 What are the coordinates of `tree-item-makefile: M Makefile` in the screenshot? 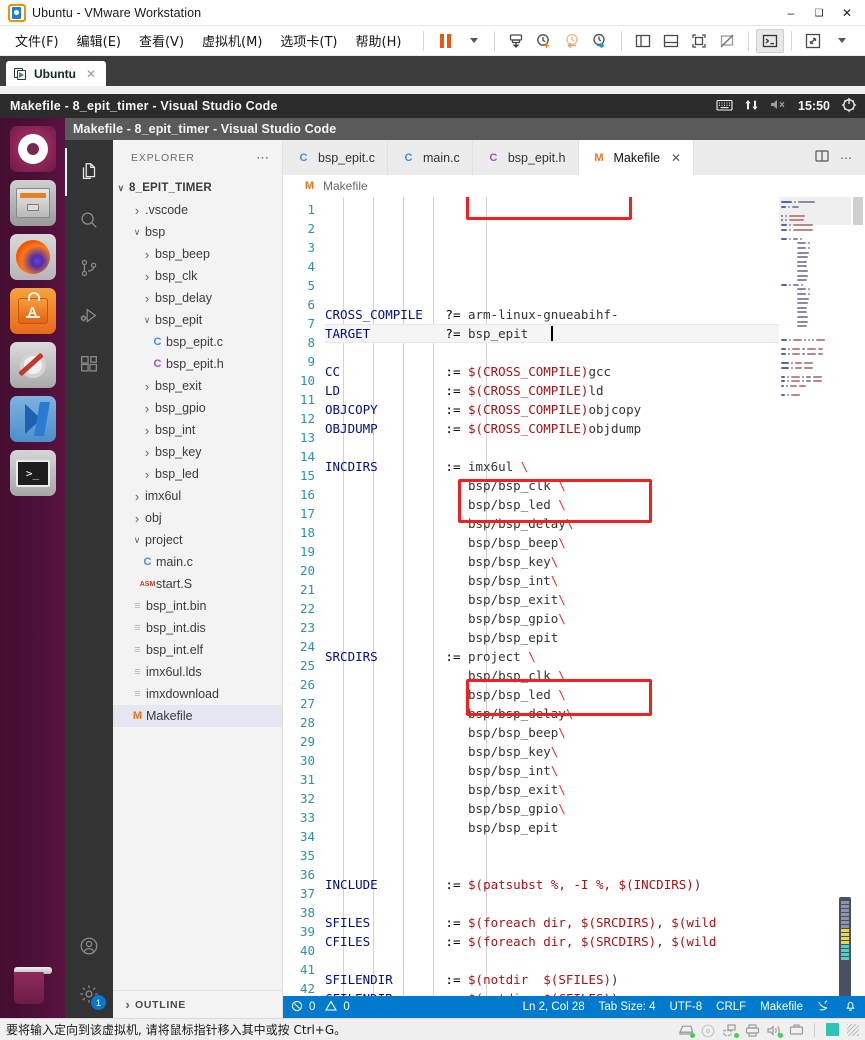 It's located at (197, 716).